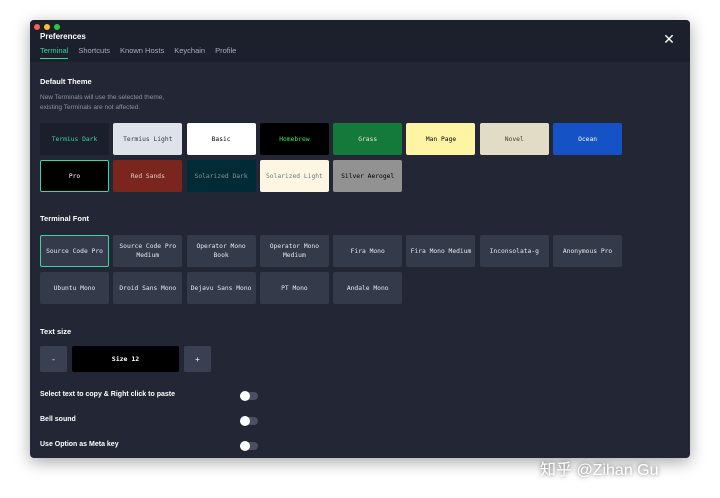 The width and height of the screenshot is (720, 498). I want to click on text-size-control: - Size 12 +, so click(125, 359).